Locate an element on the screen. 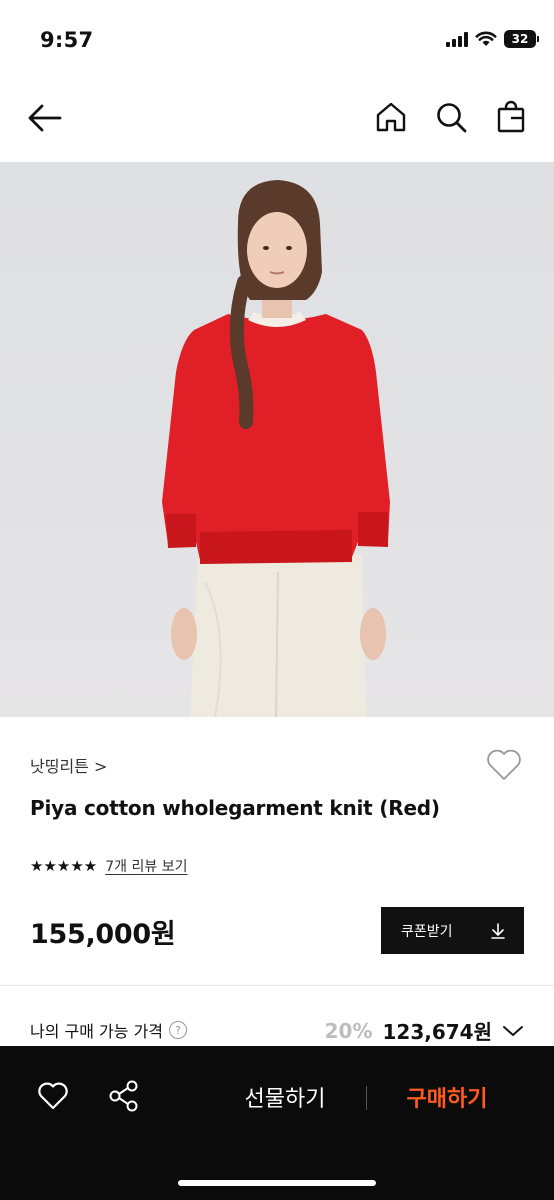  share-icon is located at coordinates (124, 1096).